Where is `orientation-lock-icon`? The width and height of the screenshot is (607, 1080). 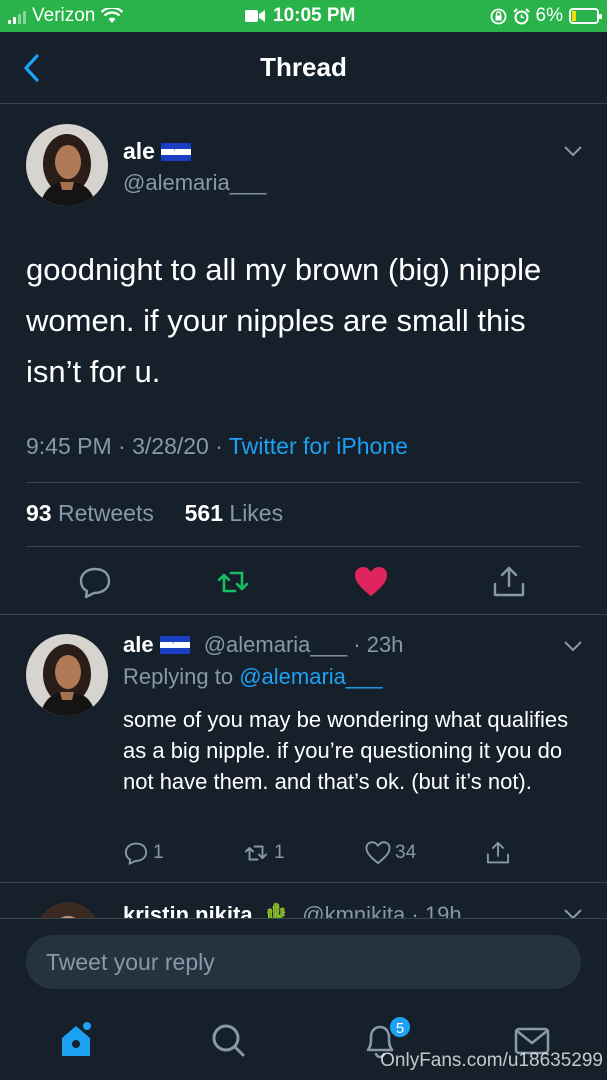 orientation-lock-icon is located at coordinates (498, 16).